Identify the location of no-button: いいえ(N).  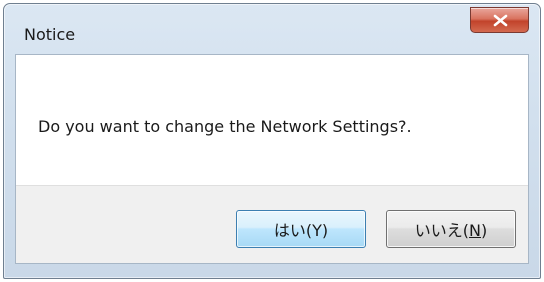
(451, 229).